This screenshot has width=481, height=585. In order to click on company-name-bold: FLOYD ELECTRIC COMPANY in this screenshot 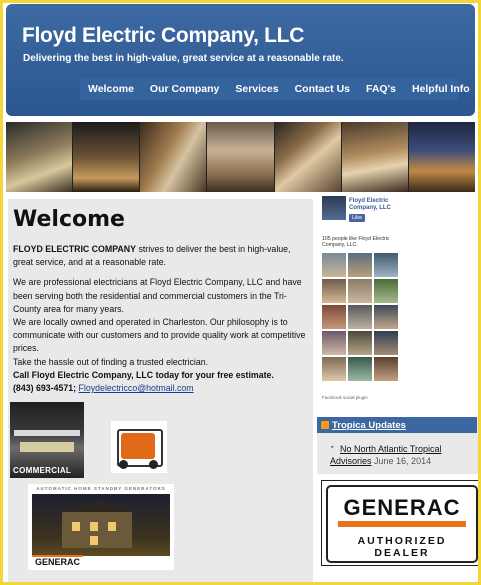, I will do `click(74, 249)`.